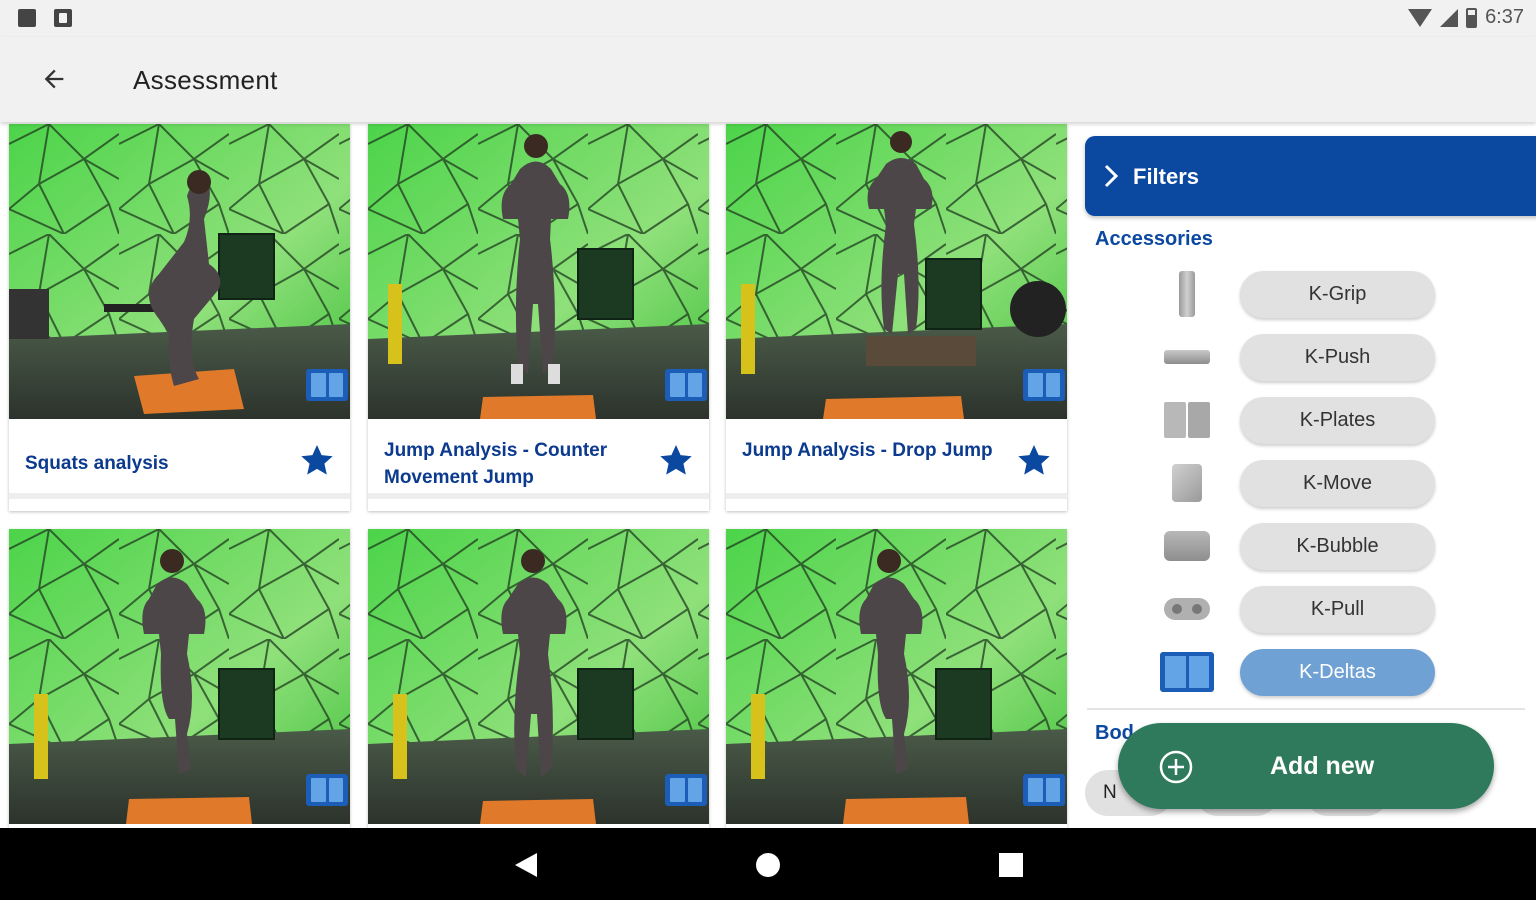 This screenshot has width=1536, height=900. I want to click on battery-icon, so click(1472, 17).